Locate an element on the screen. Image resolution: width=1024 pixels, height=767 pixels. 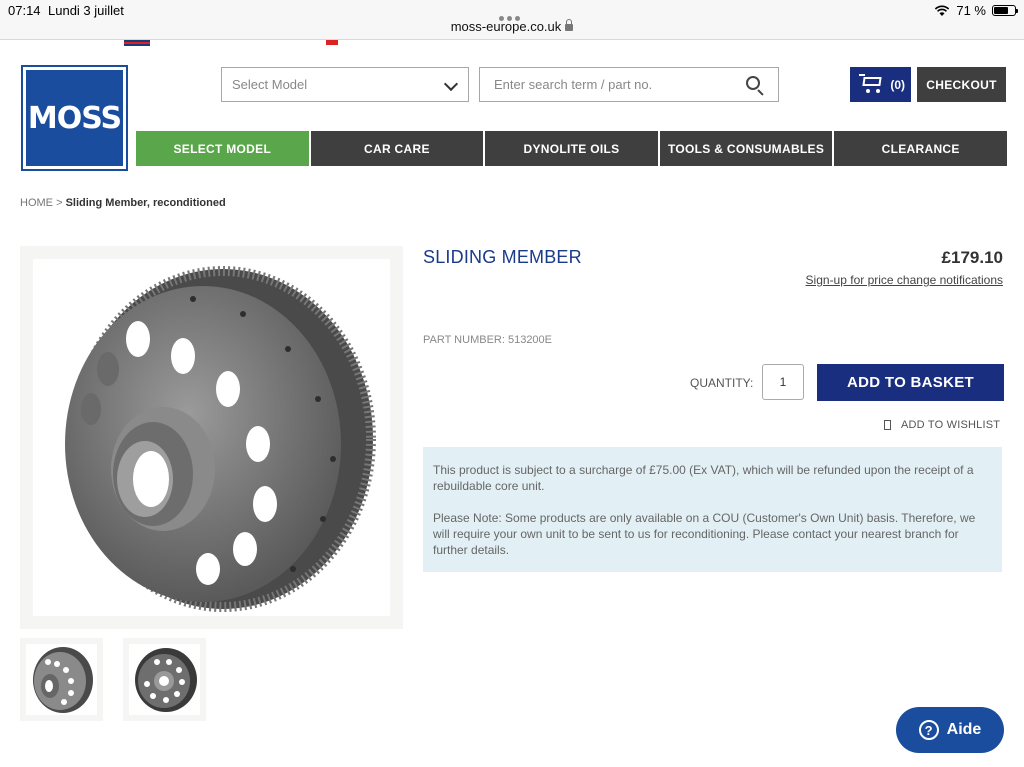
thumbnail-2-illustration is located at coordinates (166, 680).